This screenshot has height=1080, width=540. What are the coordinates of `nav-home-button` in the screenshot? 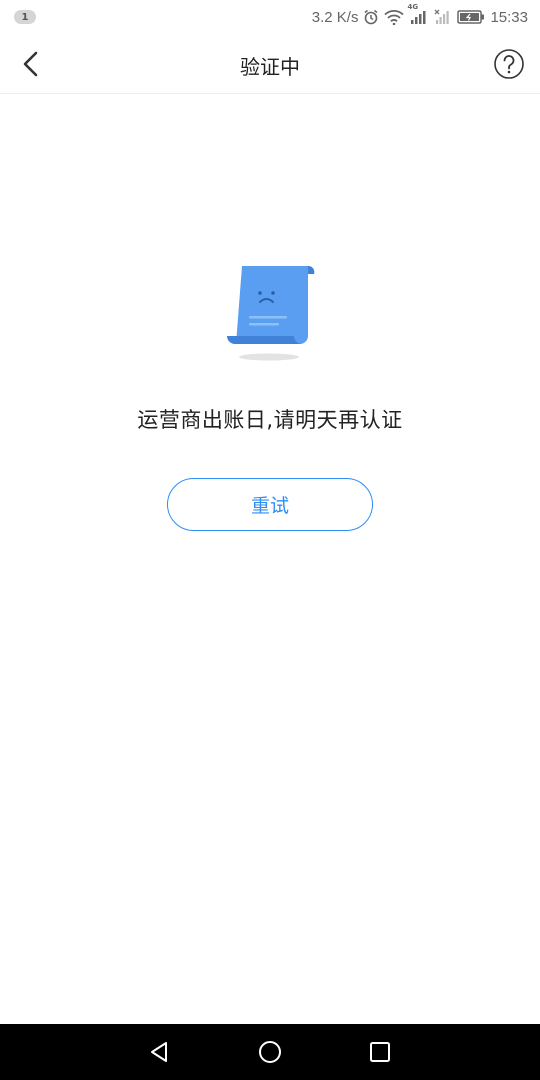 It's located at (270, 1052).